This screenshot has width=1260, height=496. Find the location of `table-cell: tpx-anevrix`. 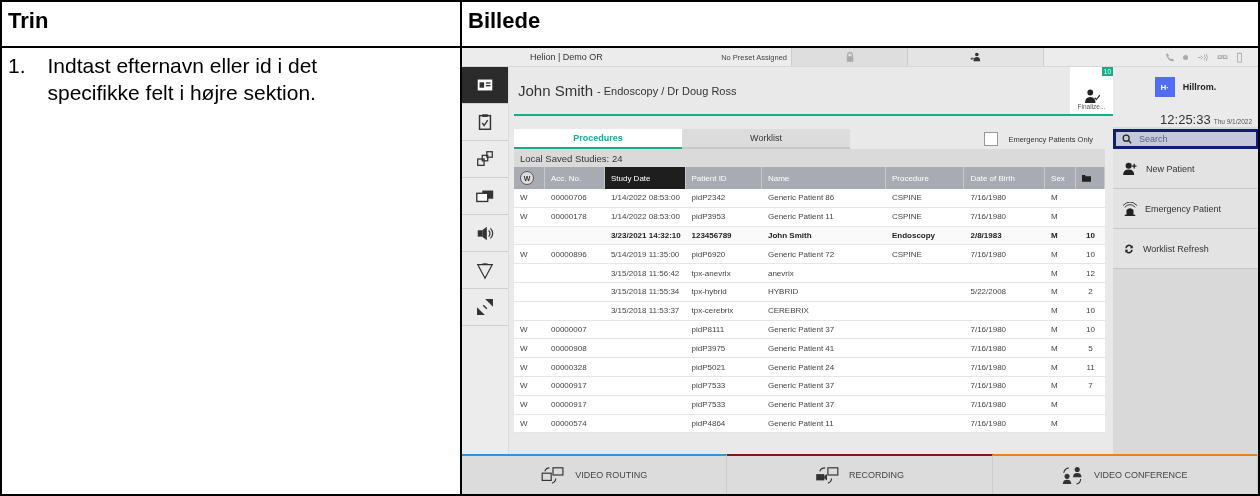

table-cell: tpx-anevrix is located at coordinates (711, 273).